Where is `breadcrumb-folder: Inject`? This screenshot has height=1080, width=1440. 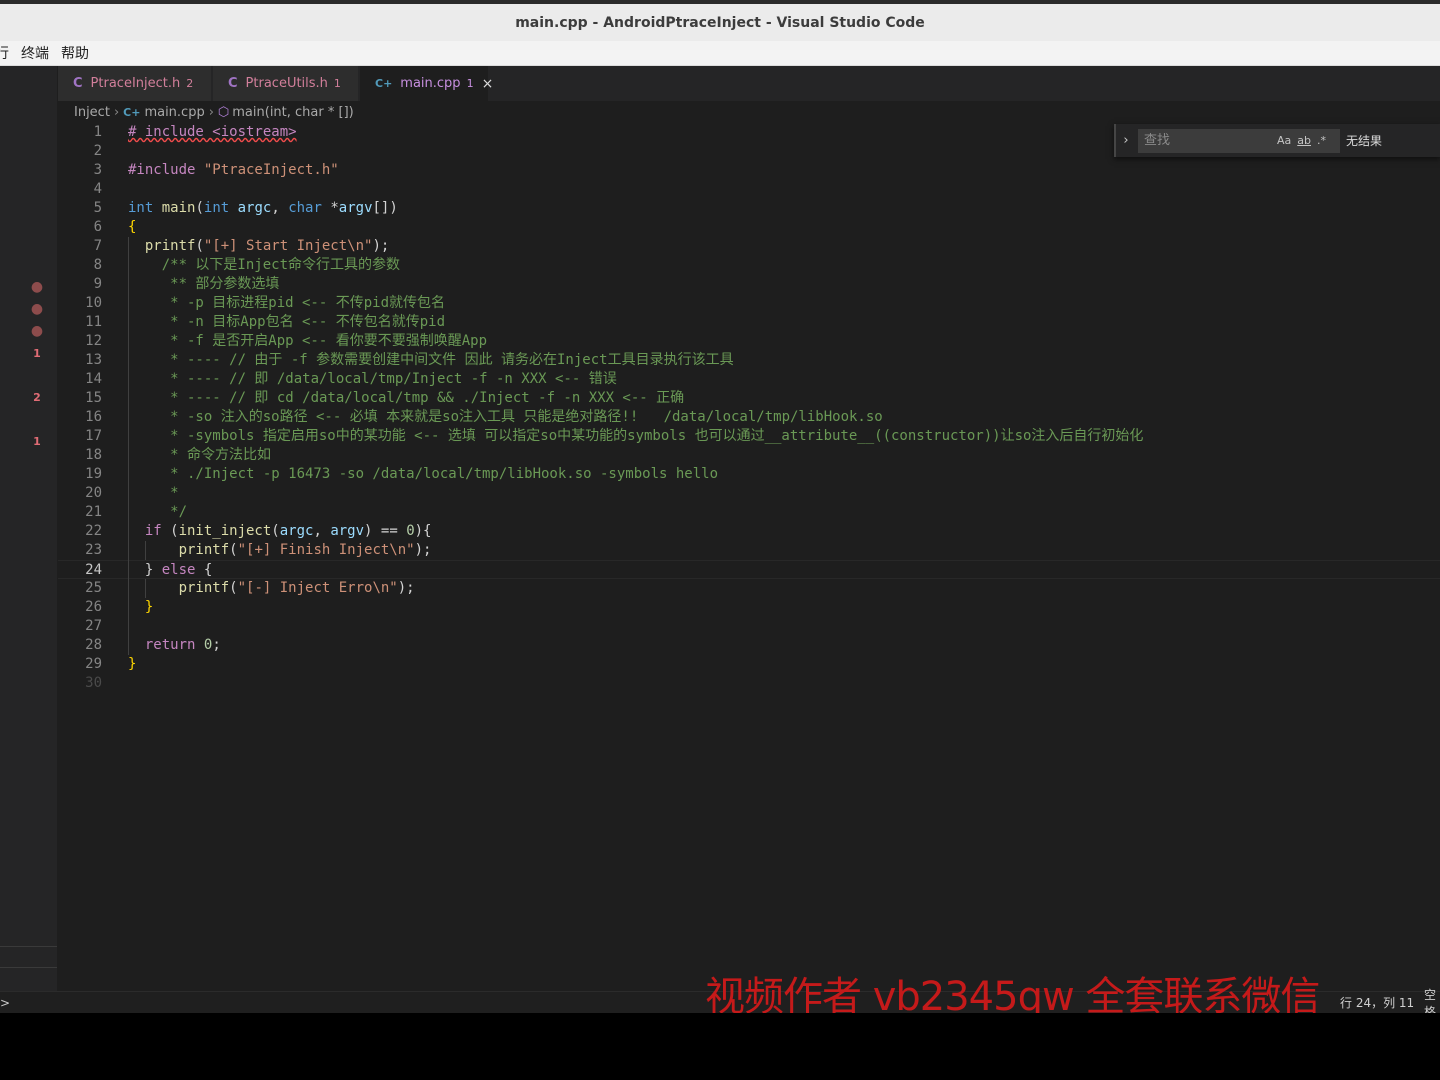
breadcrumb-folder: Inject is located at coordinates (92, 112).